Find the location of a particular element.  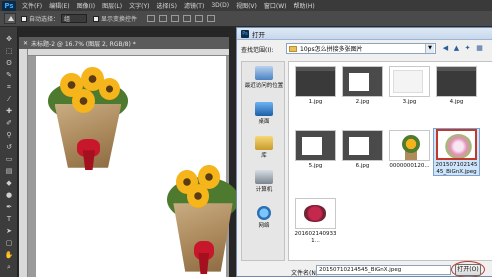

file-item: 6.jpg is located at coordinates (362, 150).